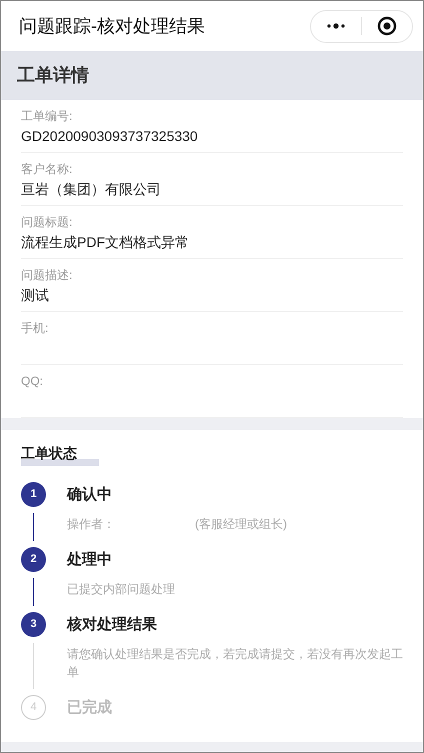 The image size is (424, 753). Describe the element at coordinates (110, 136) in the screenshot. I see `field-value: GD20200903093737325330` at that location.